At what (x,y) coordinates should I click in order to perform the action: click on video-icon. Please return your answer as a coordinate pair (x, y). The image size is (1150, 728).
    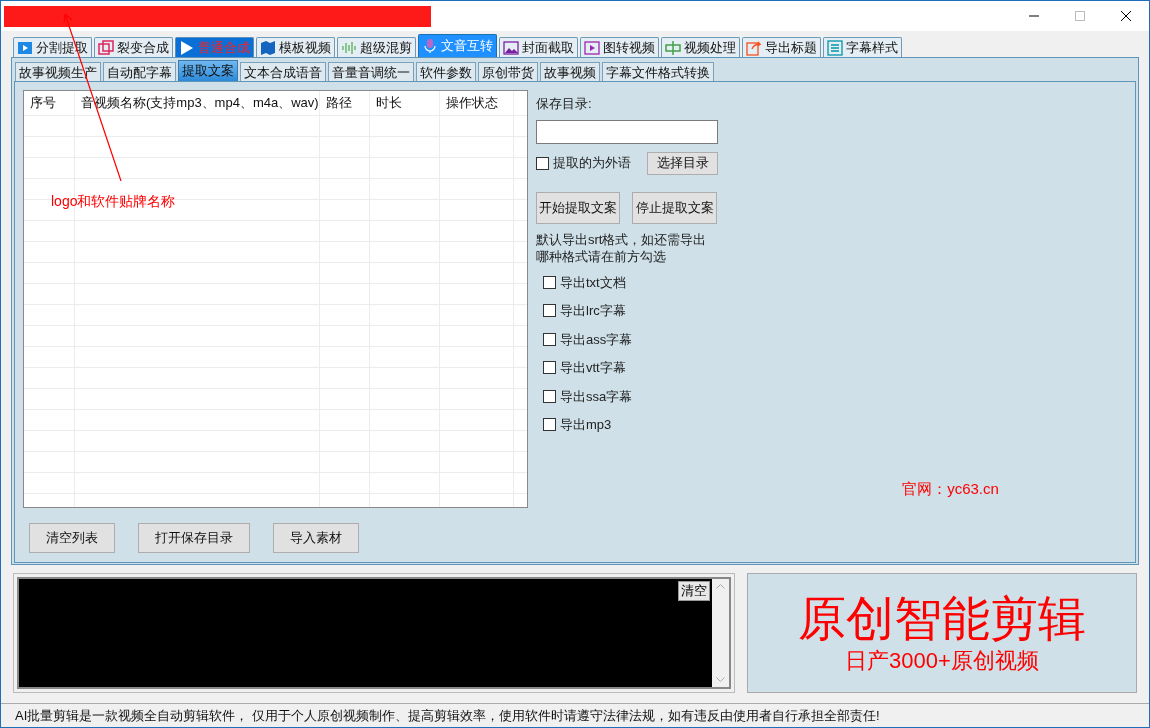
    Looking at the image, I should click on (592, 47).